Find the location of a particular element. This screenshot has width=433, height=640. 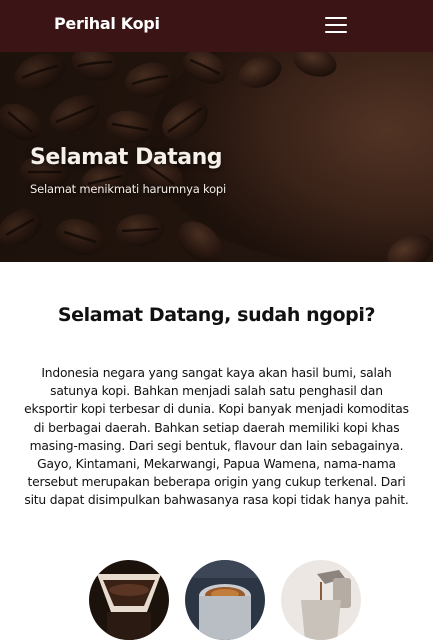

hero-subtitle: Selamat menikmati harumnya kopi is located at coordinates (128, 189).